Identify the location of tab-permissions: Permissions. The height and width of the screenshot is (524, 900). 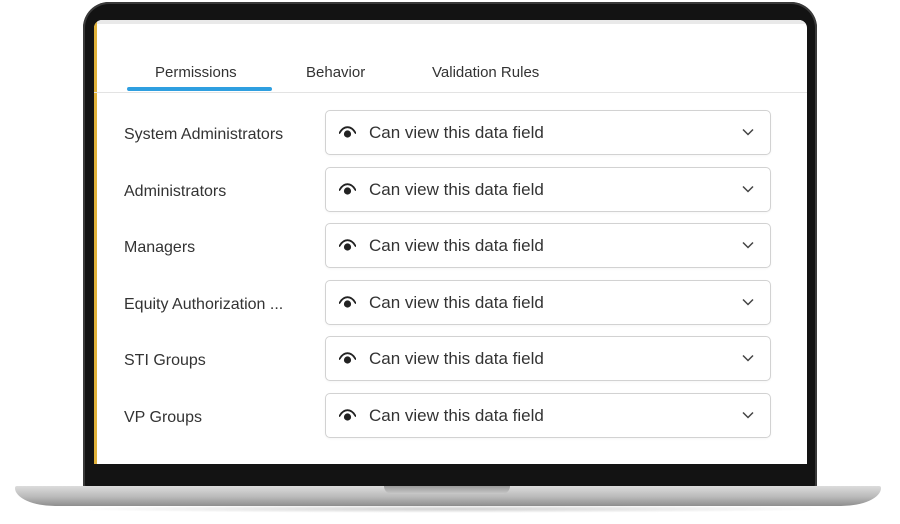
(196, 72).